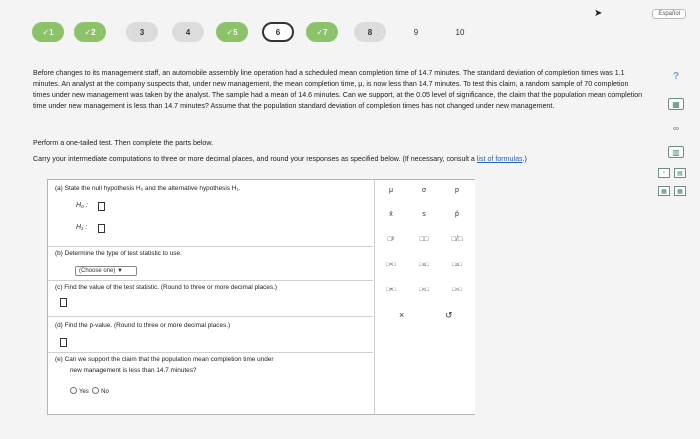 Image resolution: width=700 pixels, height=439 pixels. Describe the element at coordinates (664, 191) in the screenshot. I see `grid-icon: ▦` at that location.